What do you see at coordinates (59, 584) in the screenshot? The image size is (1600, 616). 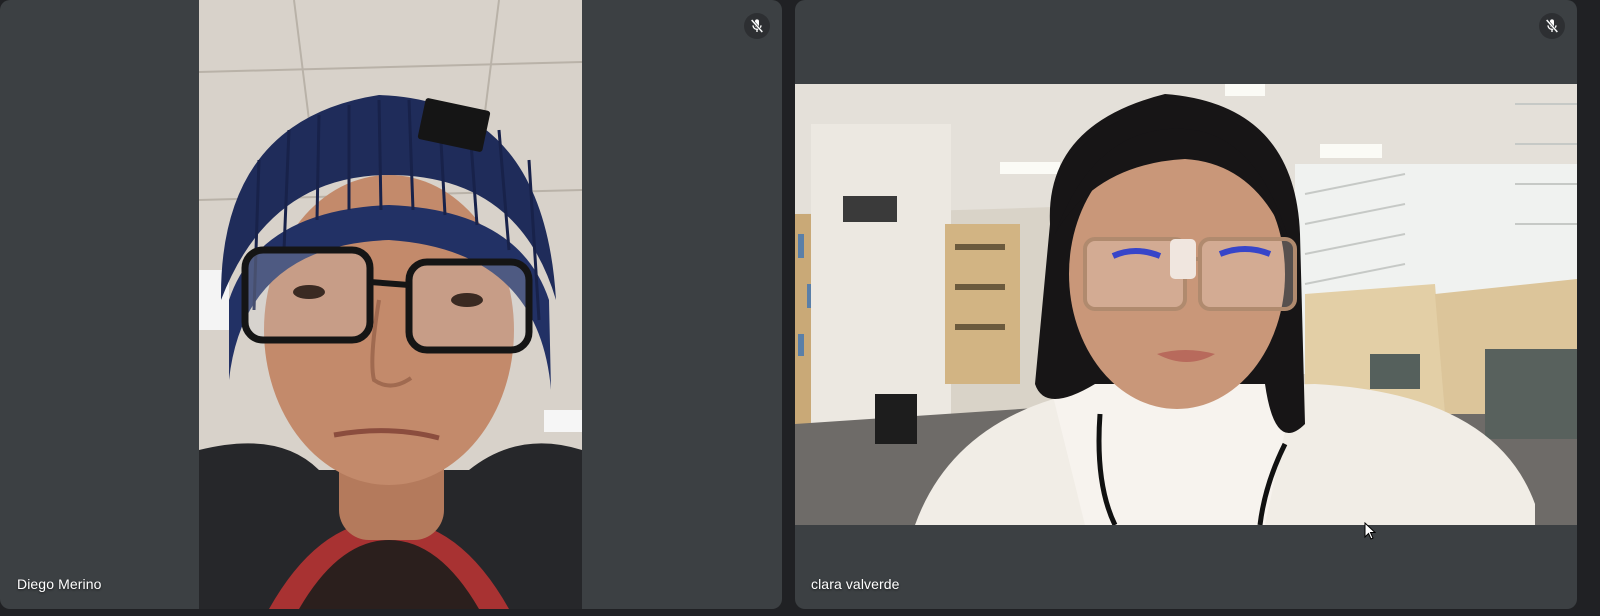 I see `participant-name: Diego Merino` at bounding box center [59, 584].